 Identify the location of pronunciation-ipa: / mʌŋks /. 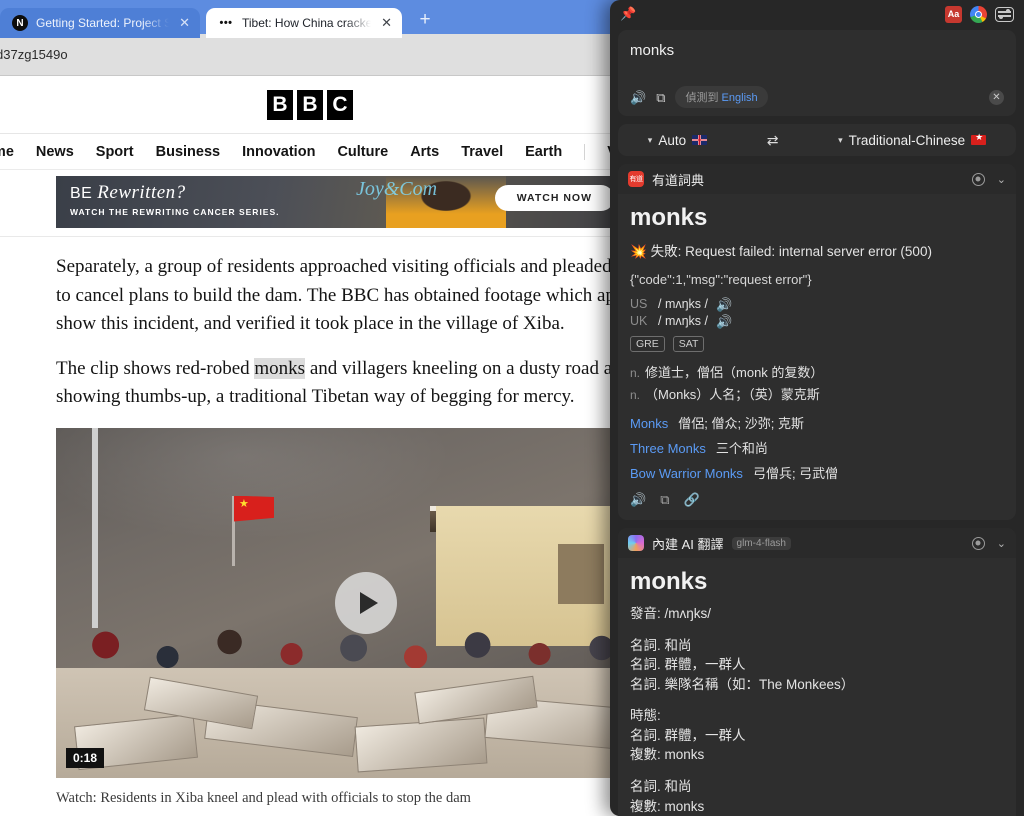
(683, 321).